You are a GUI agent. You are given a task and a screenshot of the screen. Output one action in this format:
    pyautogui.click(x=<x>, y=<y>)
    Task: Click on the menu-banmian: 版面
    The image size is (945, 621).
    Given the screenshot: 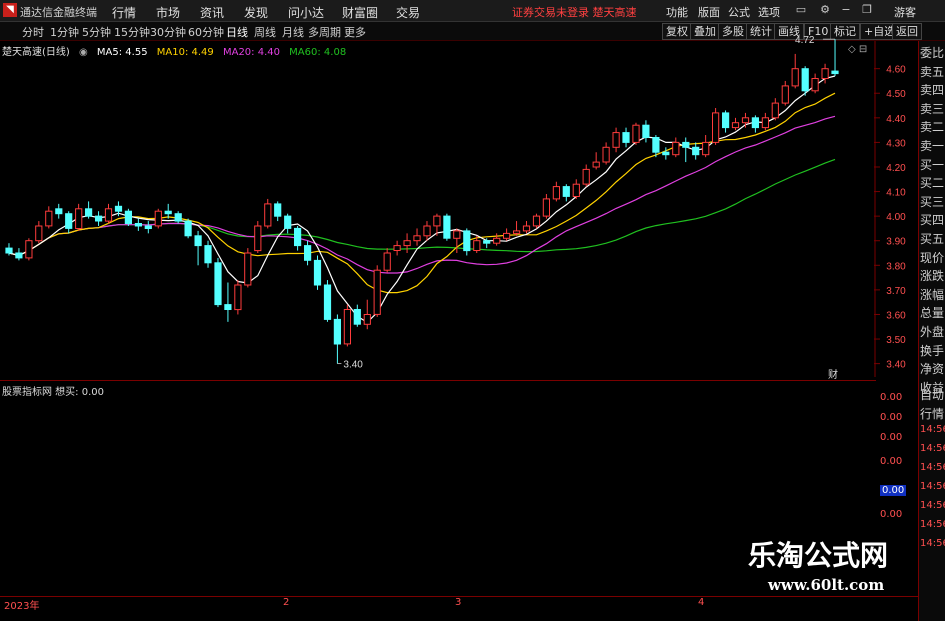 What is the action you would take?
    pyautogui.click(x=709, y=12)
    